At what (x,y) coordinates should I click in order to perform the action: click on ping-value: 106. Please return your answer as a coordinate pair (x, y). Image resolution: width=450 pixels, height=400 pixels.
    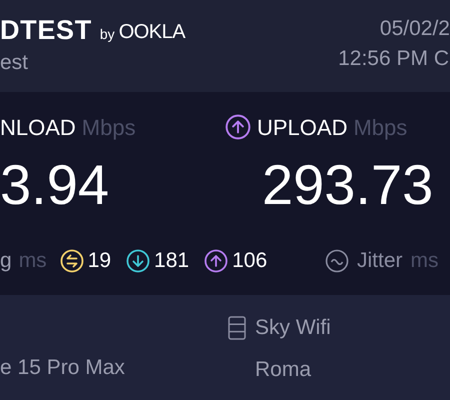
    Looking at the image, I should click on (250, 261).